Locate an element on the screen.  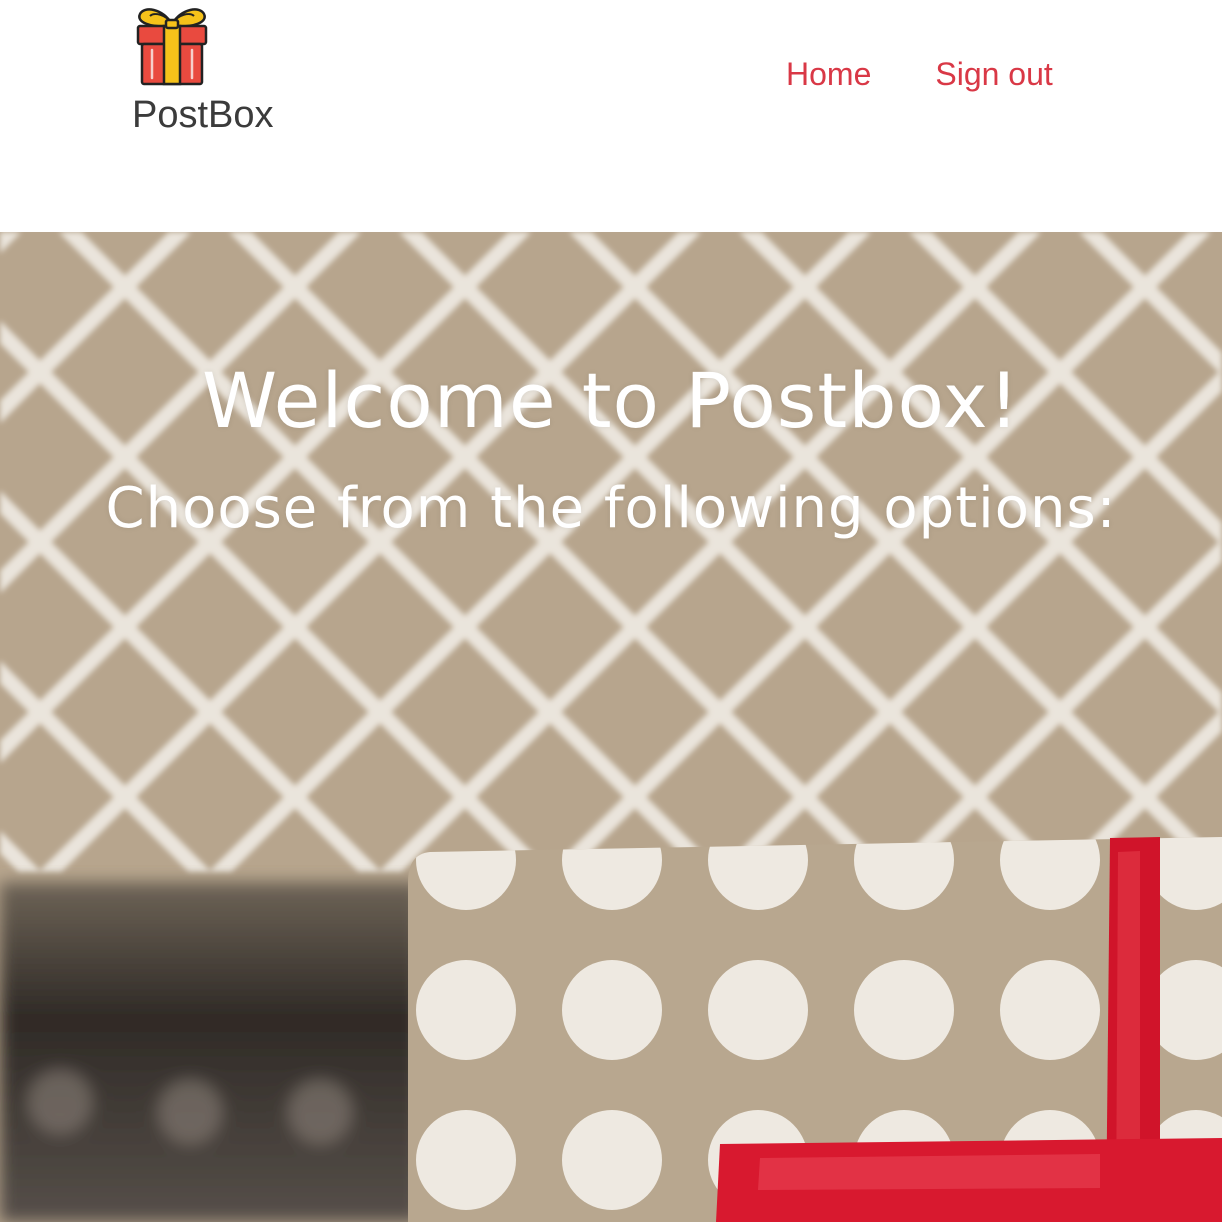
nav-sign-out-link: Sign out is located at coordinates (993, 74).